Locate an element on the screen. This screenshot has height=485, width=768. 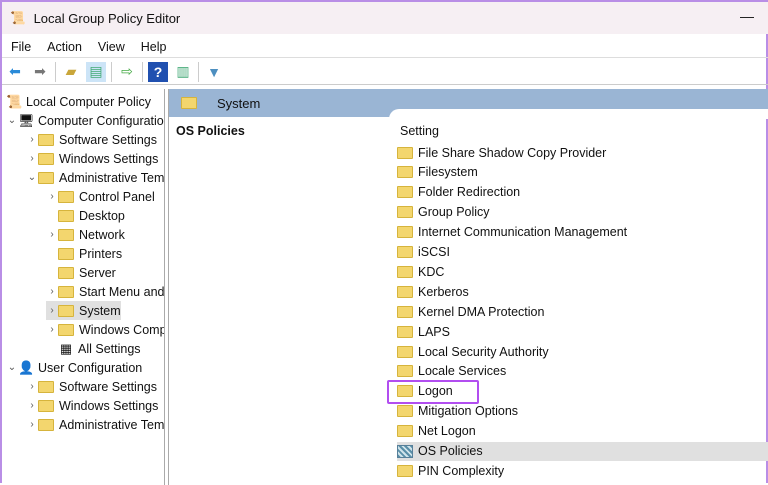
setting-row: iSCSI is located at coordinates (582, 252).